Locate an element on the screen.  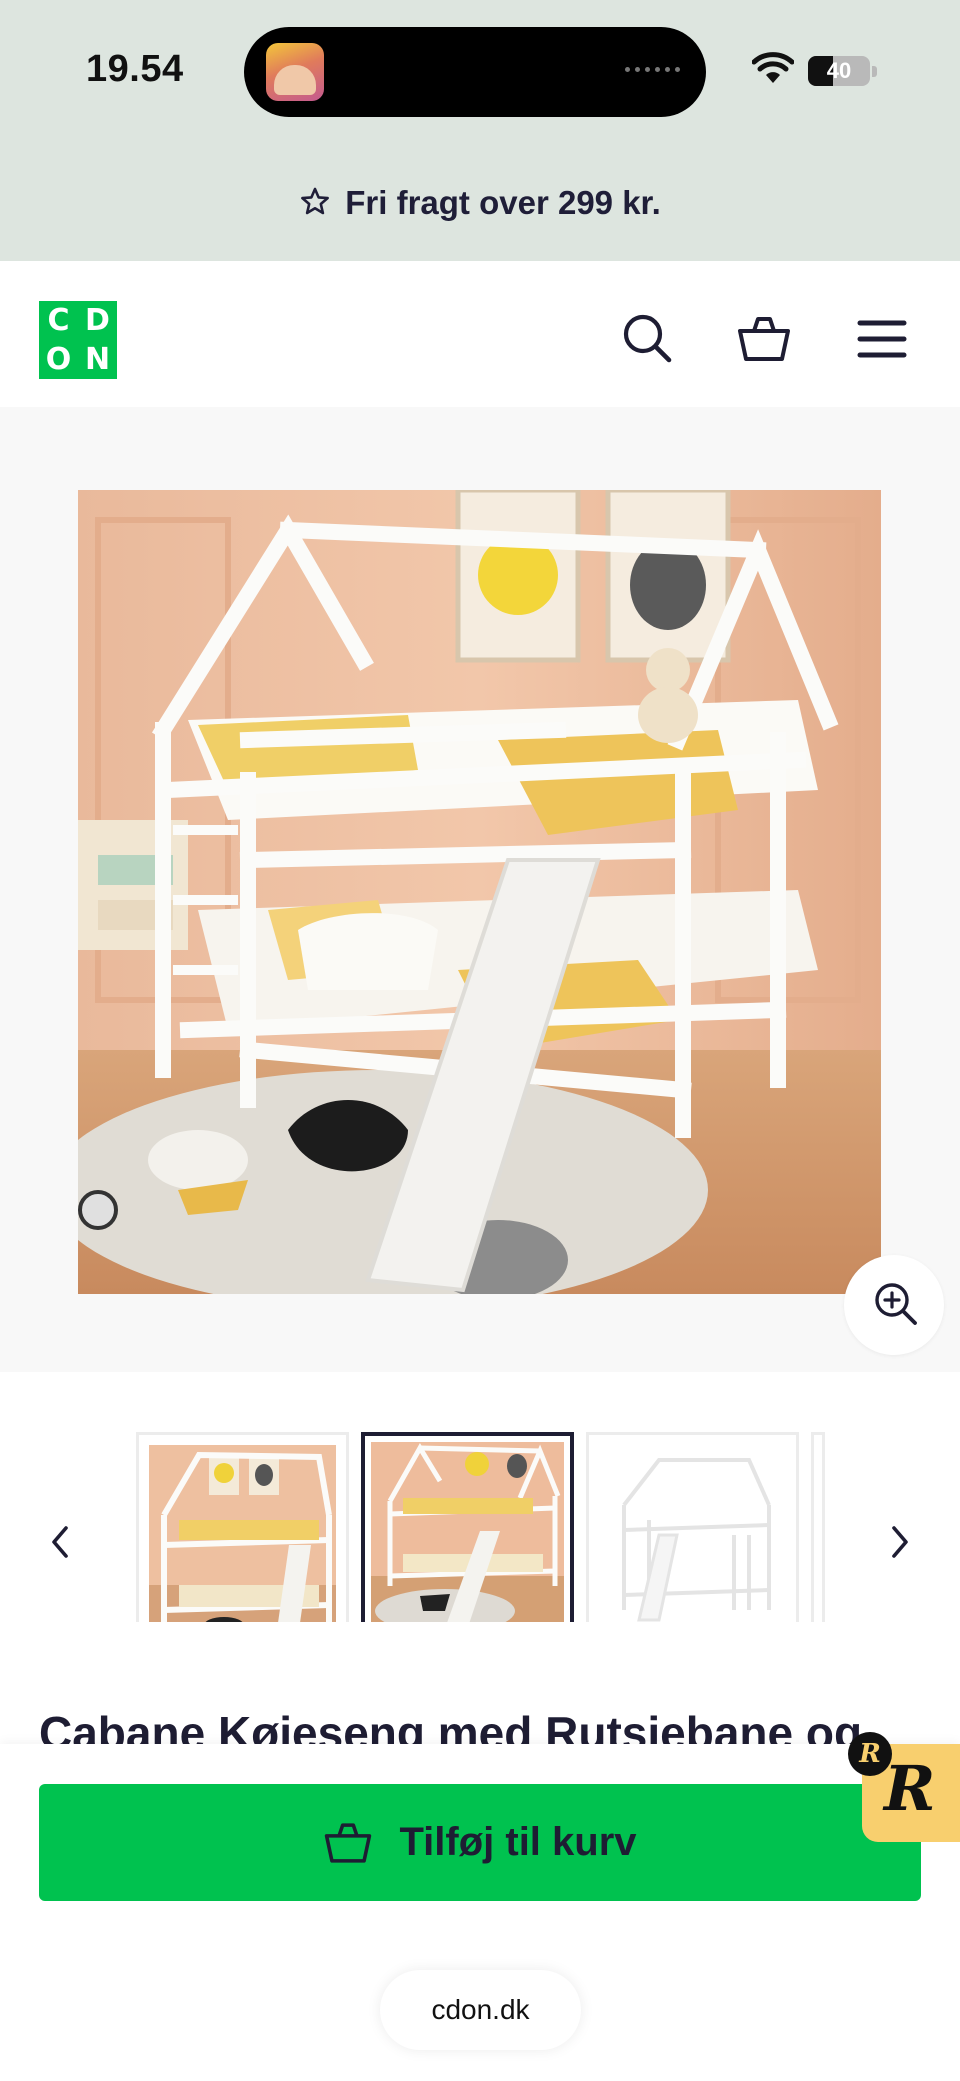
audio-activity-icon is located at coordinates (652, 69).